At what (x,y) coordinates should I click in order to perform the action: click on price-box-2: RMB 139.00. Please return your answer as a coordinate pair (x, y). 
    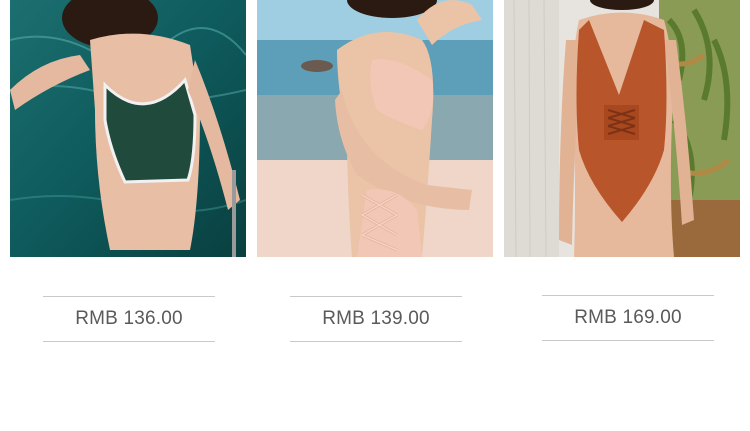
    Looking at the image, I should click on (376, 319).